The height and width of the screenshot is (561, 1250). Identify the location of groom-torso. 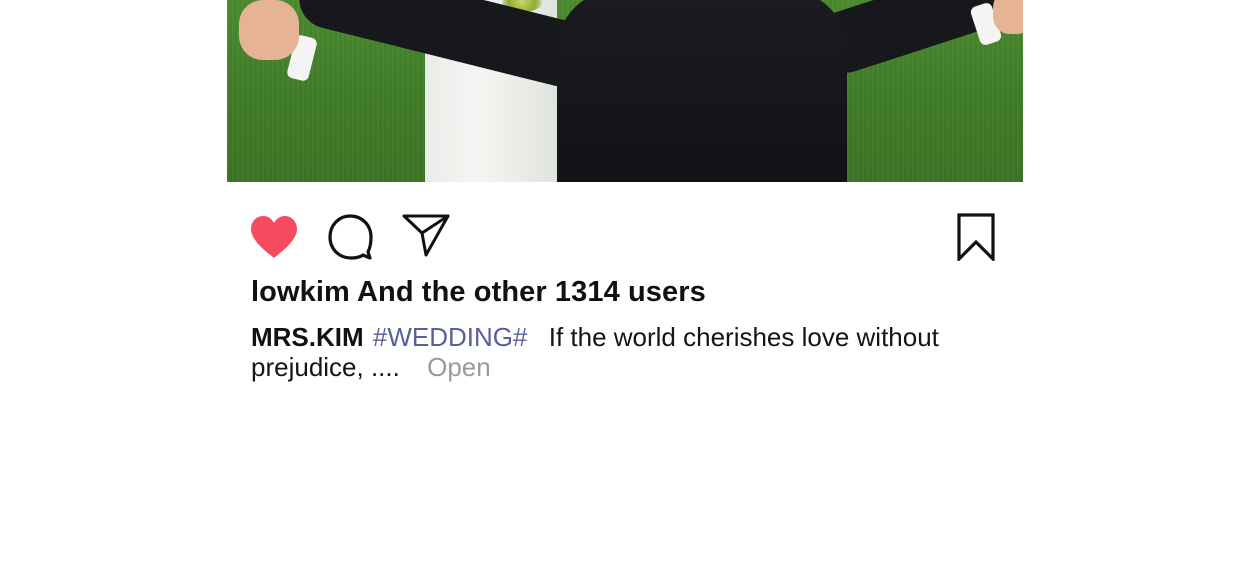
(702, 91).